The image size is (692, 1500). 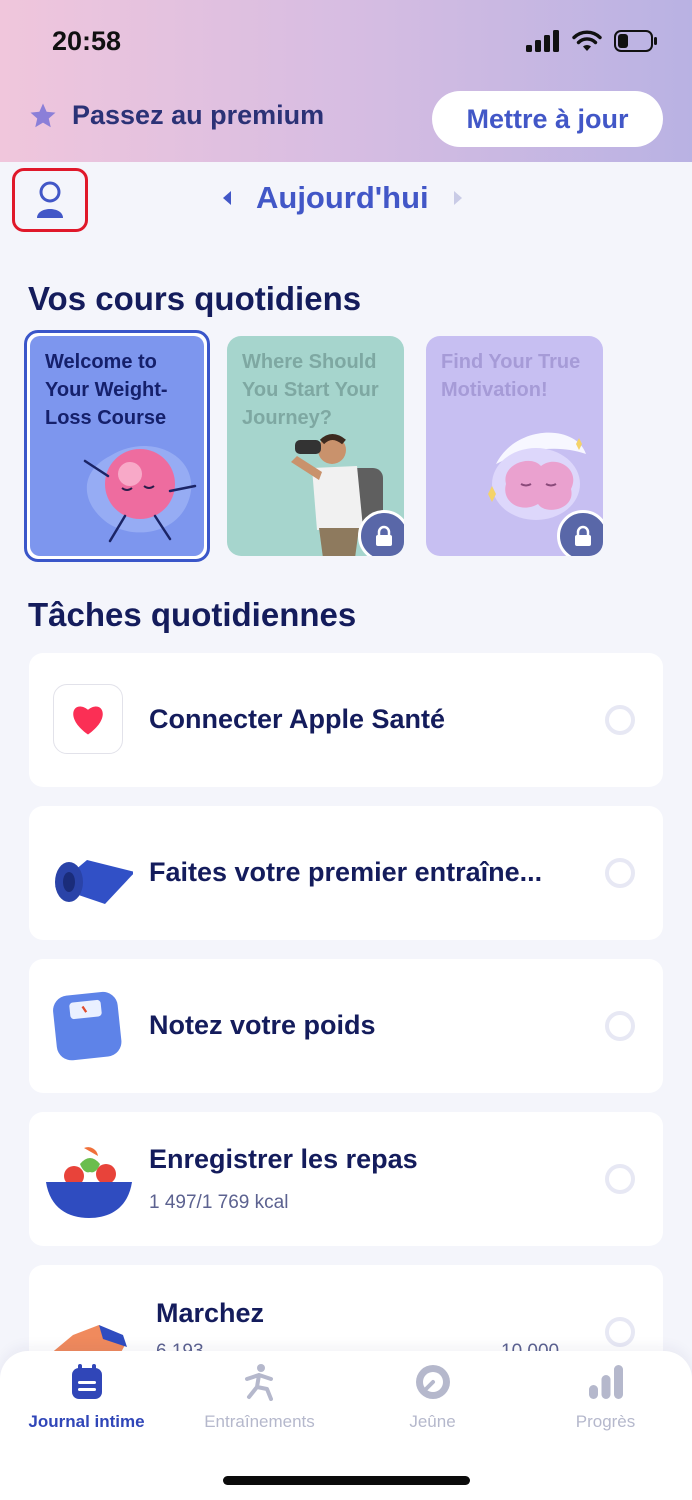 I want to click on chevron-right-icon, so click(x=458, y=198).